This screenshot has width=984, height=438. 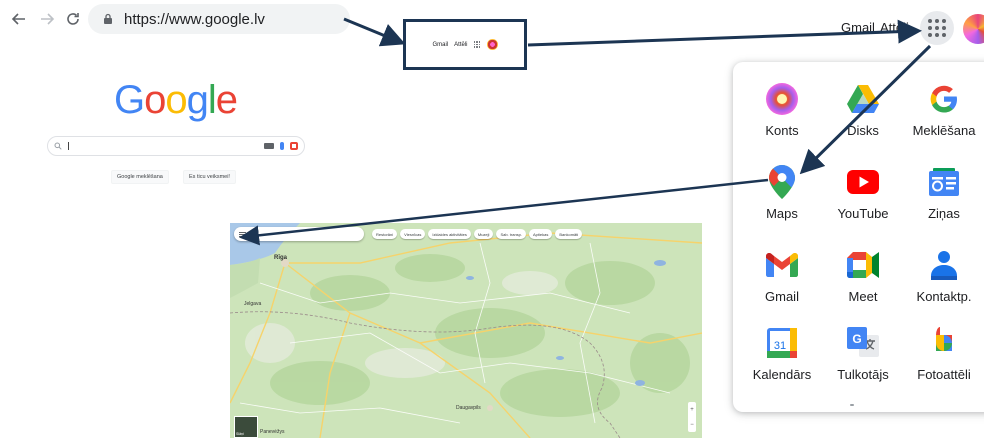 I want to click on account-avatar, so click(x=973, y=29).